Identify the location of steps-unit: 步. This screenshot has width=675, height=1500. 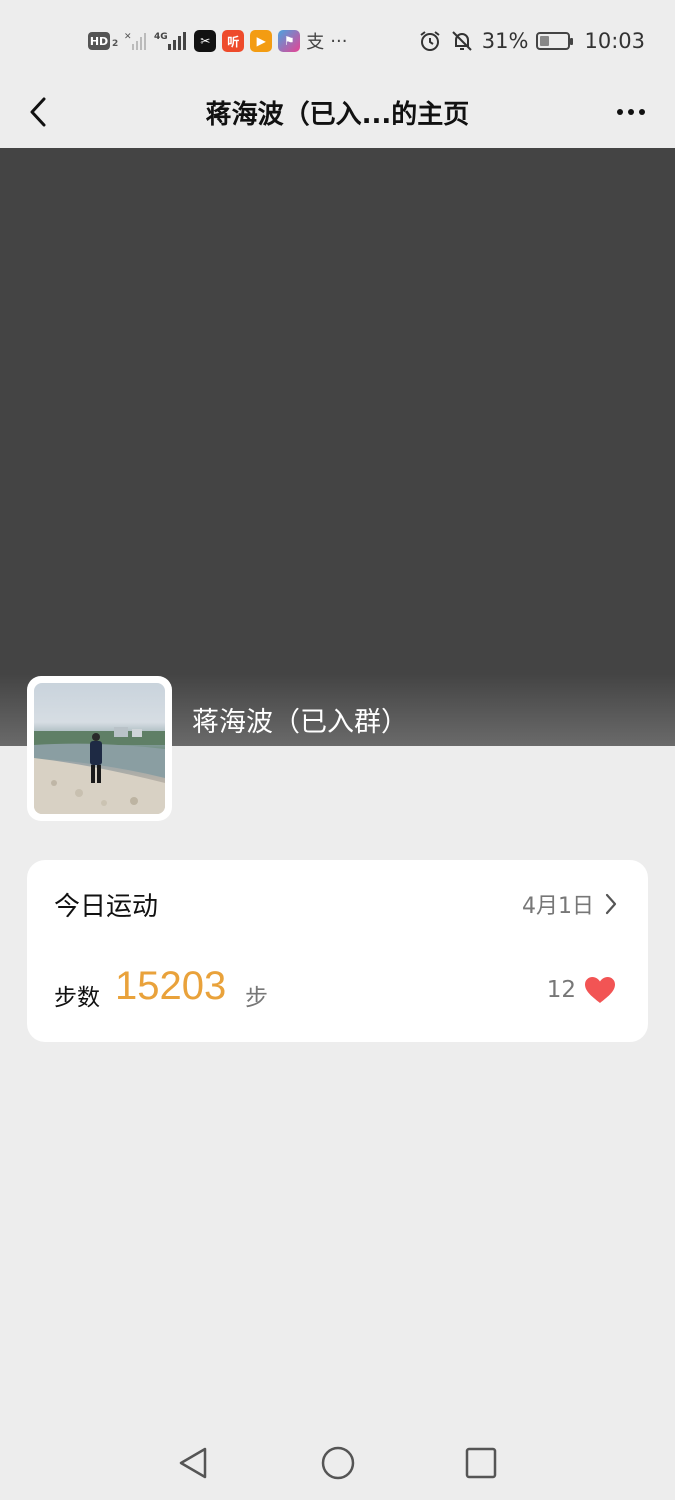
(256, 998).